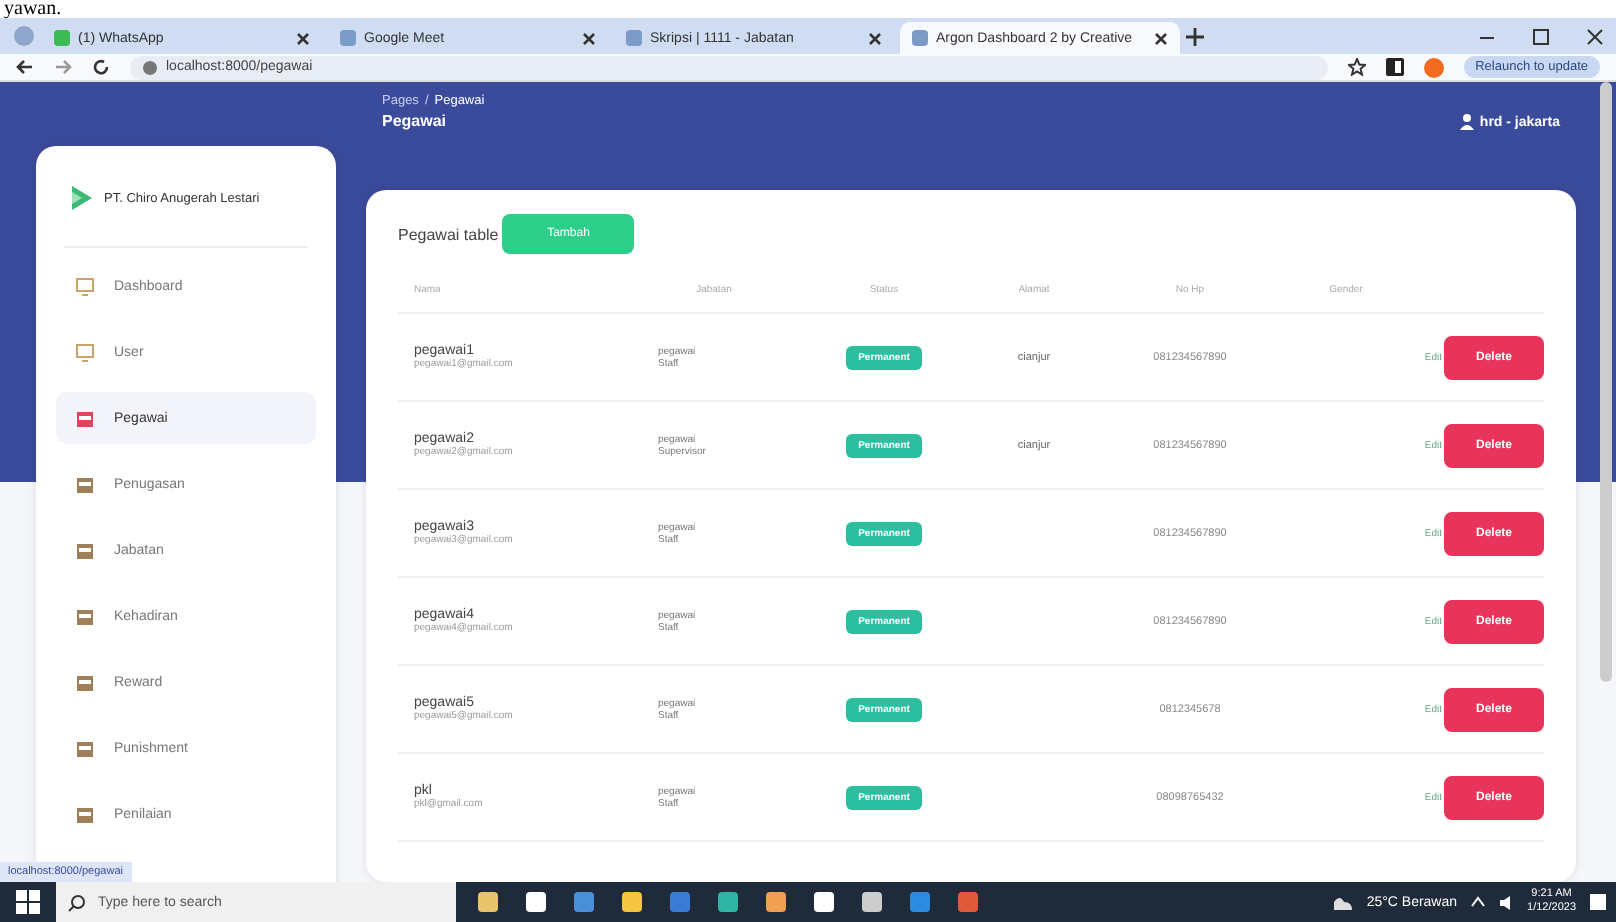 The width and height of the screenshot is (1616, 922). What do you see at coordinates (33, 9) in the screenshot?
I see `caption-text: yawan.` at bounding box center [33, 9].